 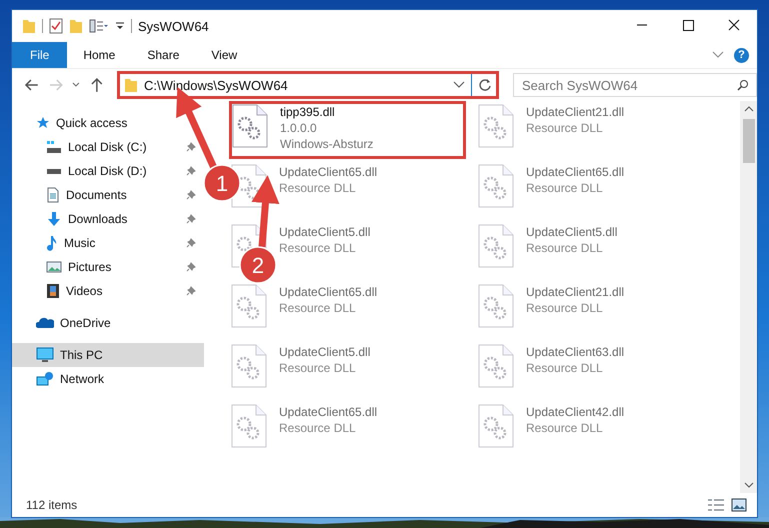 What do you see at coordinates (108, 355) in the screenshot?
I see `sidebar-item: This PC` at bounding box center [108, 355].